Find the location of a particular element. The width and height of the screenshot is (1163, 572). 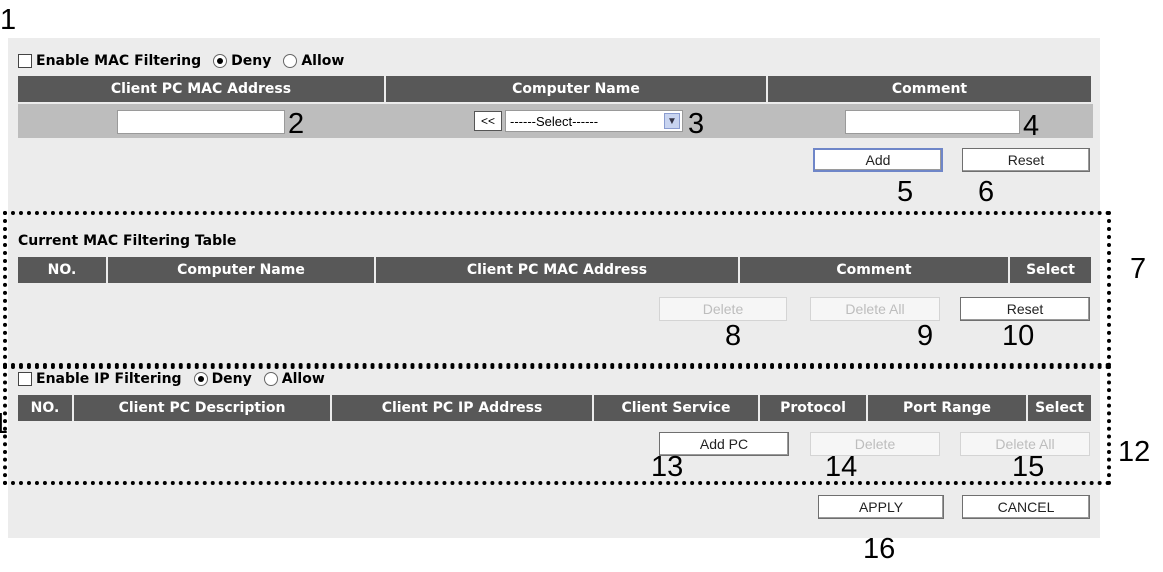

callout-13: 13 is located at coordinates (667, 467).